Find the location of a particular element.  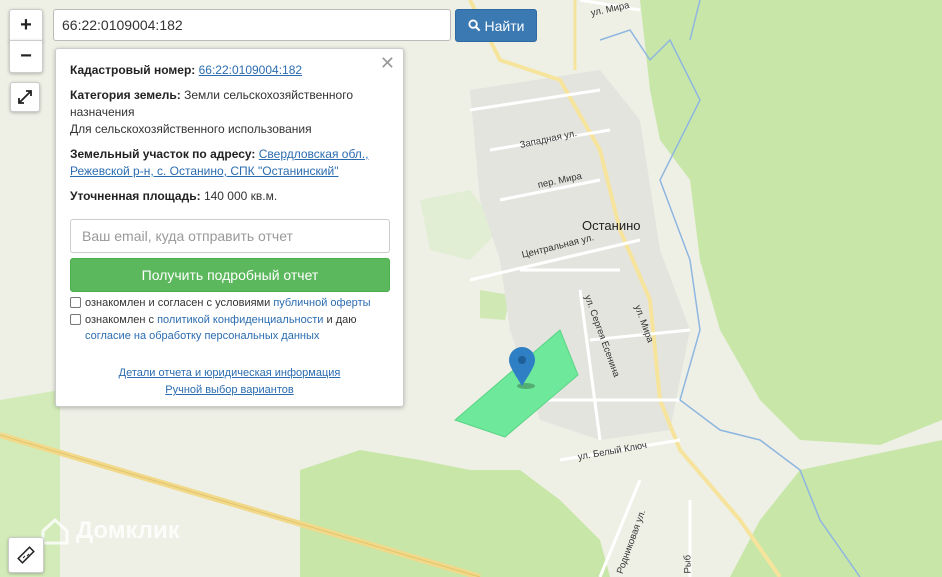

search-button: Найти is located at coordinates (496, 25).